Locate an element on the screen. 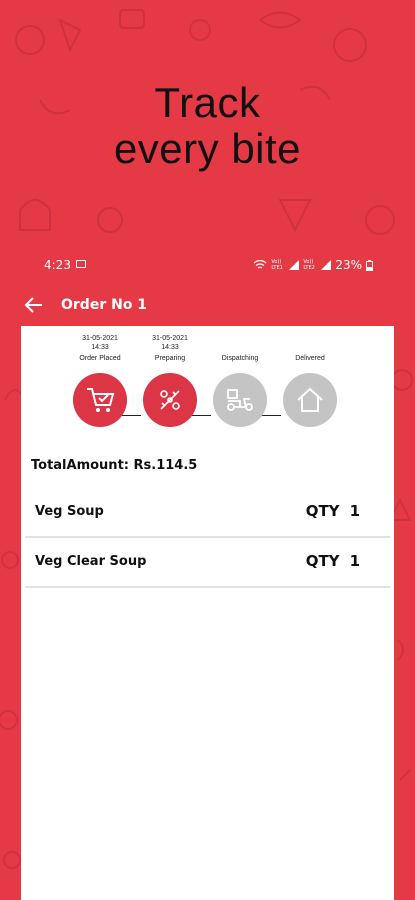 This screenshot has width=415, height=900. signal-icon is located at coordinates (294, 265).